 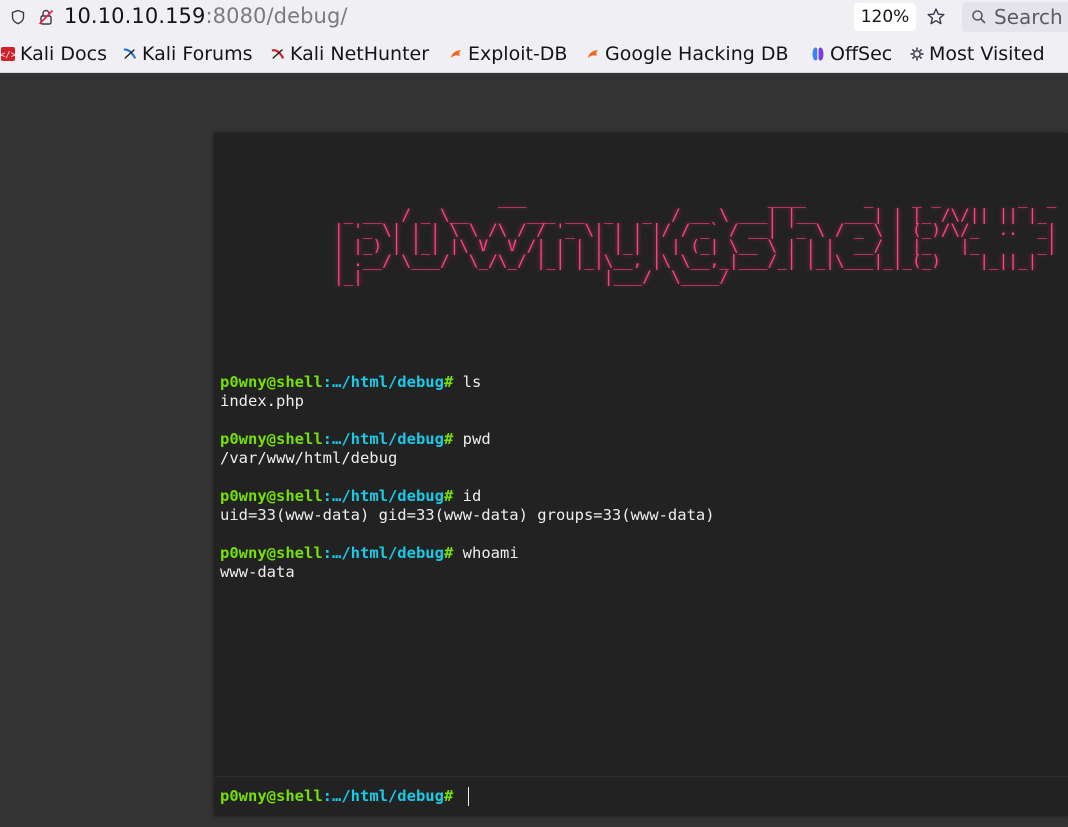 What do you see at coordinates (257, 572) in the screenshot?
I see `command-output: www-data` at bounding box center [257, 572].